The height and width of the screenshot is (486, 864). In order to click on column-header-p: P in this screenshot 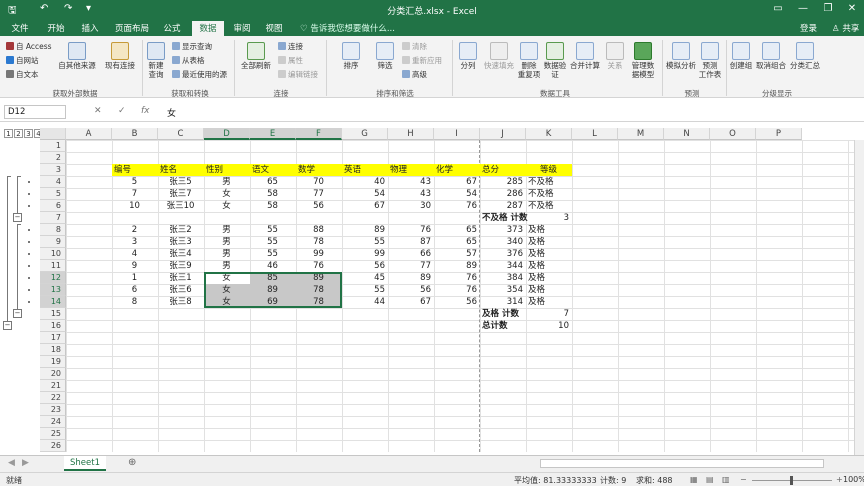, I will do `click(779, 134)`.